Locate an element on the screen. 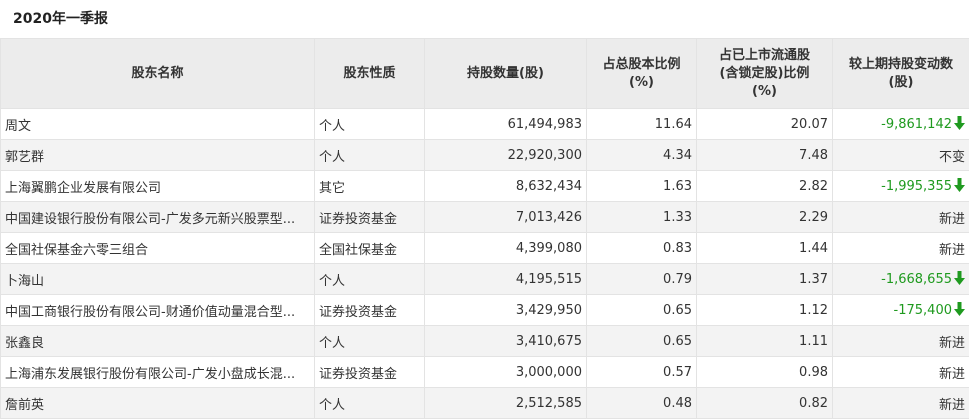 This screenshot has height=419, width=969. pct-total-cell: 1.63 is located at coordinates (642, 186).